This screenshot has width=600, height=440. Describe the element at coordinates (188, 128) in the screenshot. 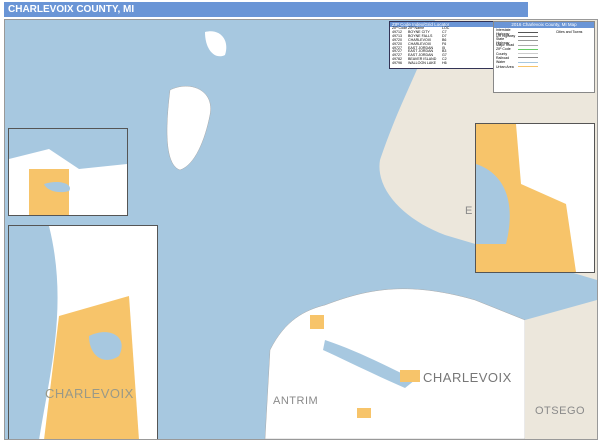

I see `beaver-island` at that location.